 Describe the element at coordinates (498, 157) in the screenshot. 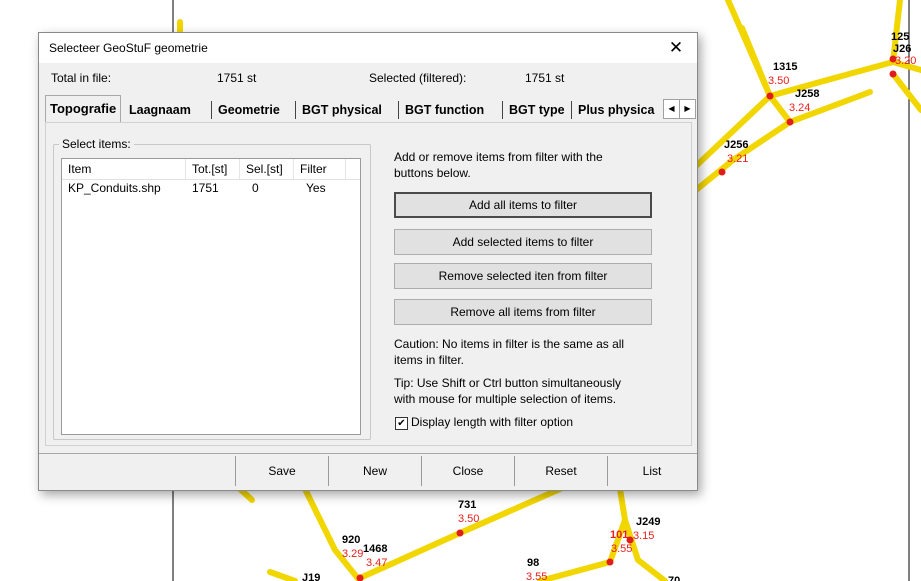

I see `help-line: Add or remove items from filter with the` at that location.